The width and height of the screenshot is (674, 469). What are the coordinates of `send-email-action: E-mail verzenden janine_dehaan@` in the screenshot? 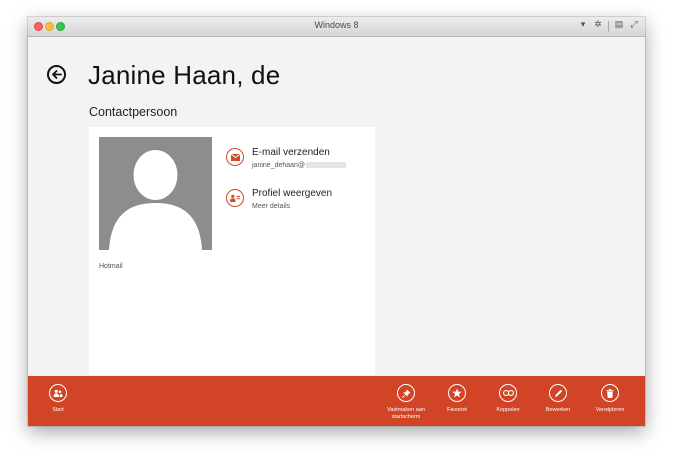 It's located at (301, 163).